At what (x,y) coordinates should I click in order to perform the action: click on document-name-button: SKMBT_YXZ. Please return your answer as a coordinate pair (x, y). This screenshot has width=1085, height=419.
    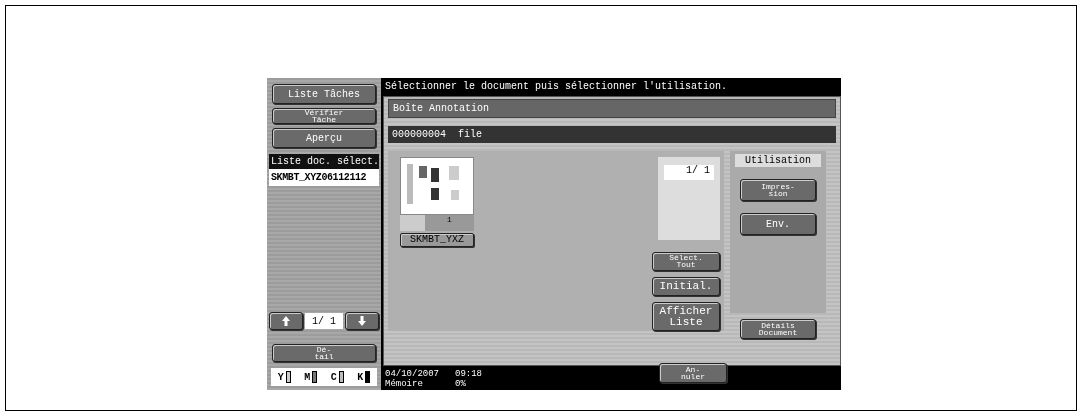
    Looking at the image, I should click on (437, 240).